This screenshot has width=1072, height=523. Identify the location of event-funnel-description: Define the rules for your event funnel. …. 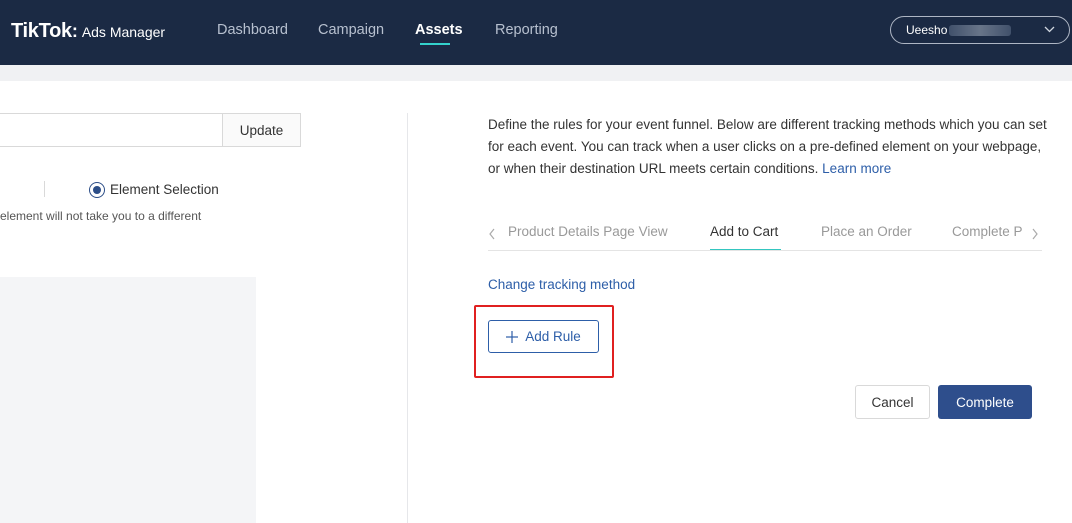
(768, 147).